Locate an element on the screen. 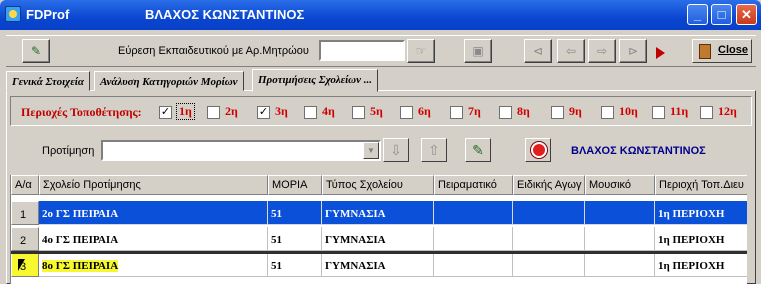 The width and height of the screenshot is (761, 284). move-down-button: ⇩ is located at coordinates (396, 150).